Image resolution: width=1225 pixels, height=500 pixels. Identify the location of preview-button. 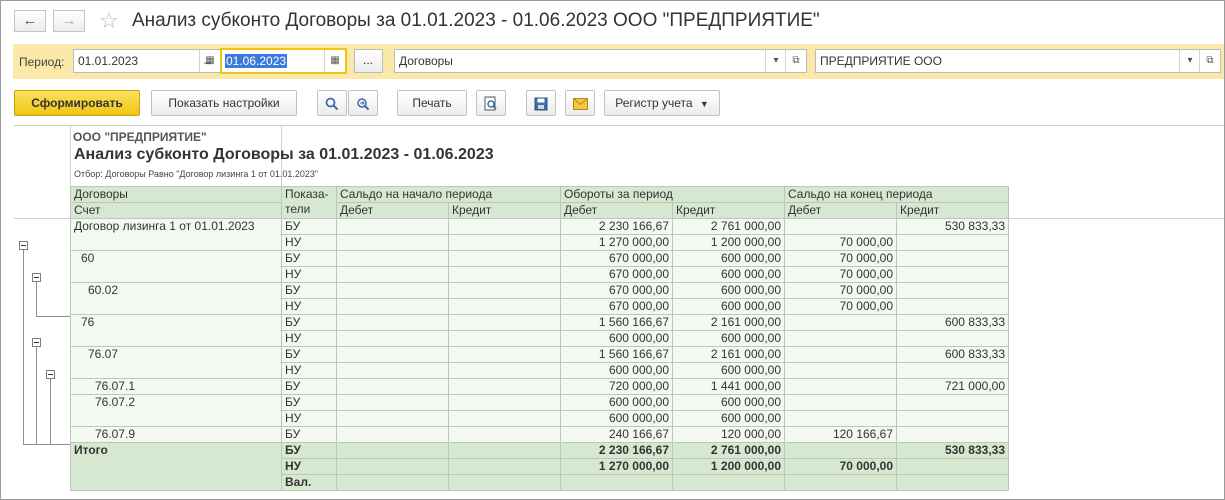
(491, 103).